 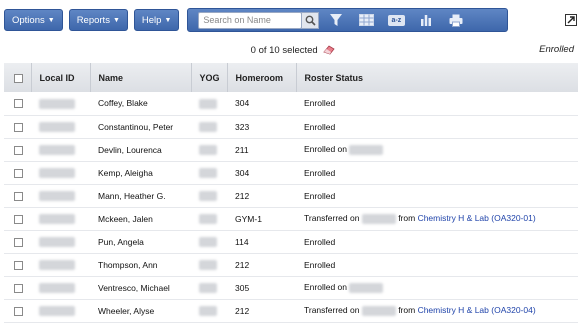 What do you see at coordinates (336, 20) in the screenshot?
I see `filter-button` at bounding box center [336, 20].